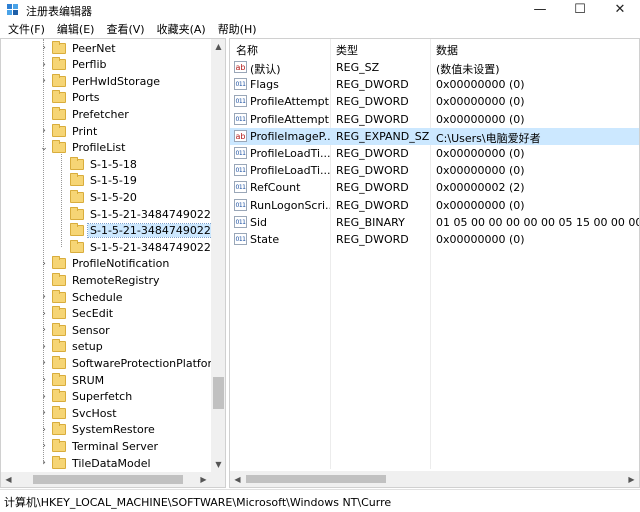  What do you see at coordinates (540, 9) in the screenshot?
I see `minimize-button: —` at bounding box center [540, 9].